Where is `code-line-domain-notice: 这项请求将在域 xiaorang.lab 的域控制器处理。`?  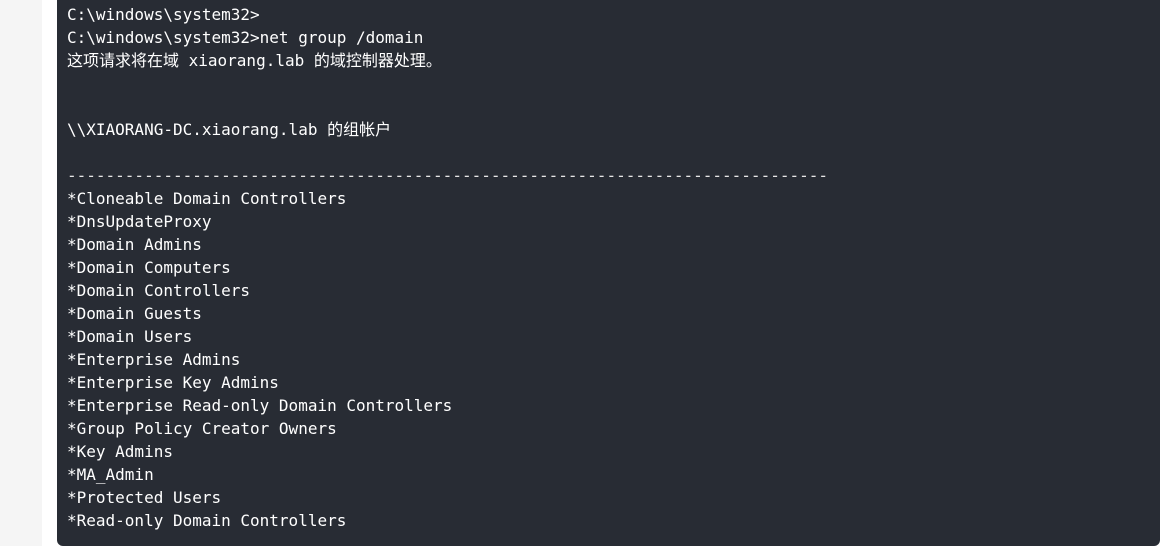 code-line-domain-notice: 这项请求将在域 xiaorang.lab 的域控制器处理。 is located at coordinates (254, 60).